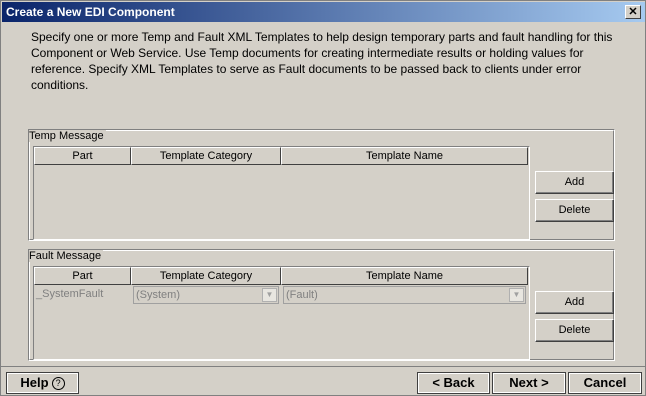  I want to click on next-button: Next >, so click(529, 383).